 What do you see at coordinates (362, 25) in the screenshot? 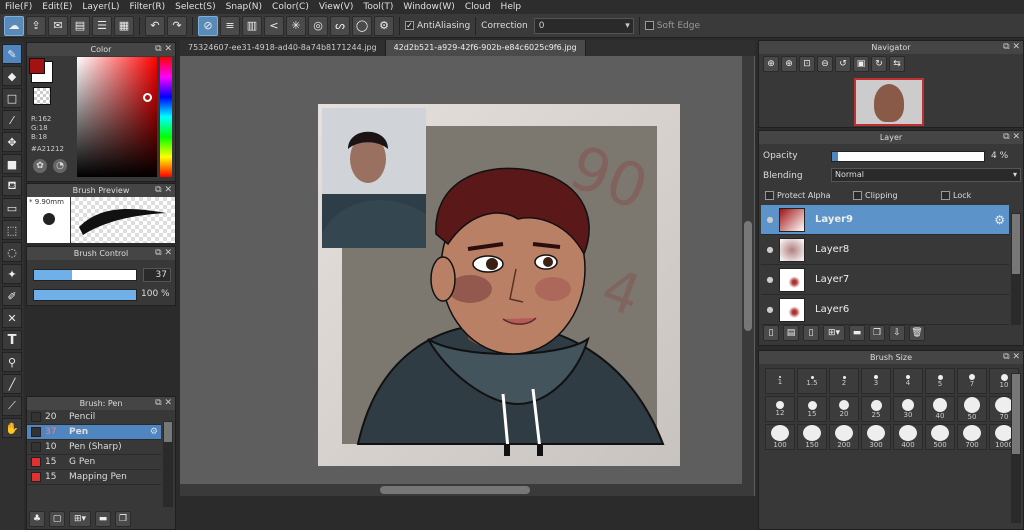
I see `snap-ellipse-icon: ◯` at bounding box center [362, 25].